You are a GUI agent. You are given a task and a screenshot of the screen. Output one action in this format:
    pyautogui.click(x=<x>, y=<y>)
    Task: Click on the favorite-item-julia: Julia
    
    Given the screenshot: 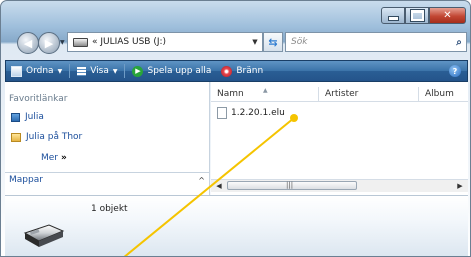 What is the action you would take?
    pyautogui.click(x=27, y=117)
    